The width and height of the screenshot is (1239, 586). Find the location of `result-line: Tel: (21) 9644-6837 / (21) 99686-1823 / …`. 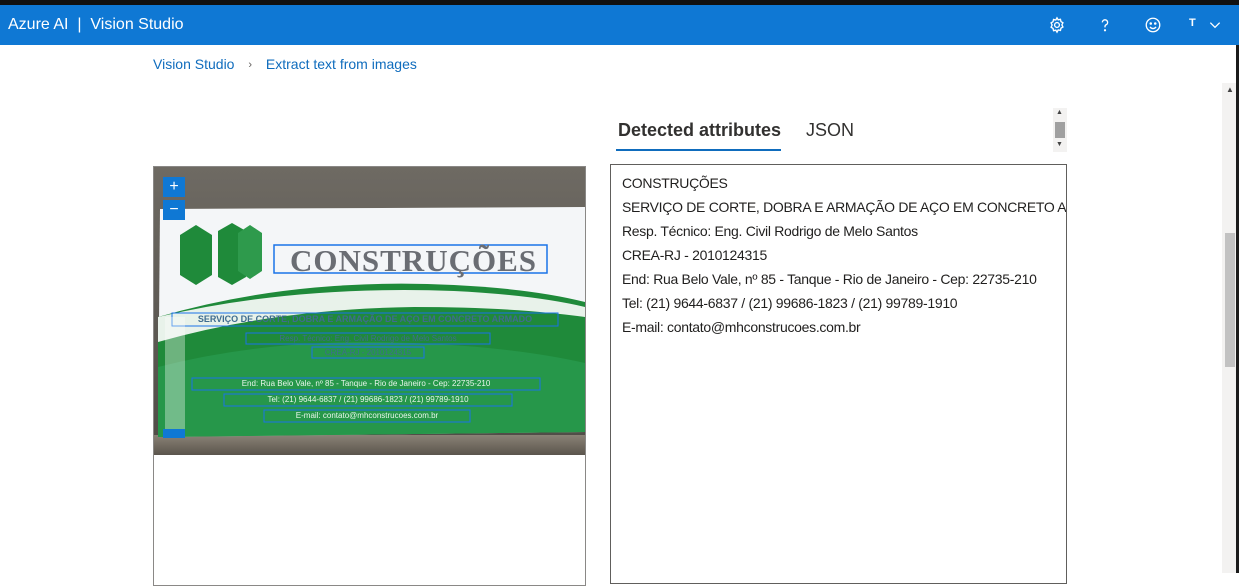

result-line: Tel: (21) 9644-6837 / (21) 99686-1823 / … is located at coordinates (790, 303).